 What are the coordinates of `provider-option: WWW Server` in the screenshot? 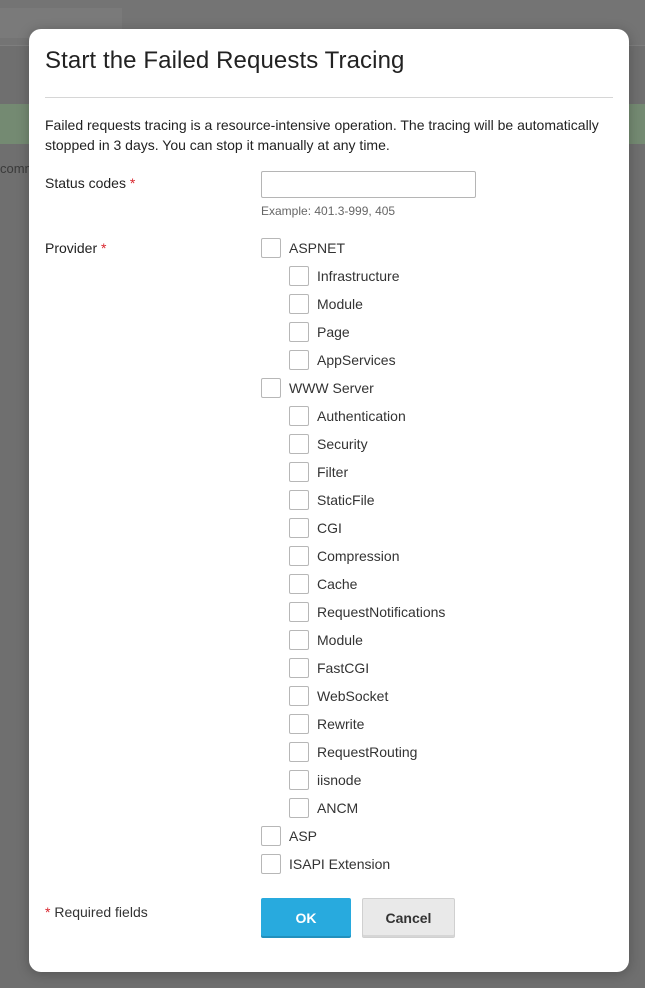 It's located at (317, 388).